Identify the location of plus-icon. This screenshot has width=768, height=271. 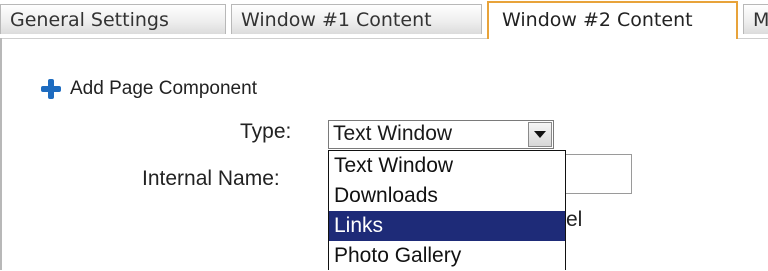
(51, 89).